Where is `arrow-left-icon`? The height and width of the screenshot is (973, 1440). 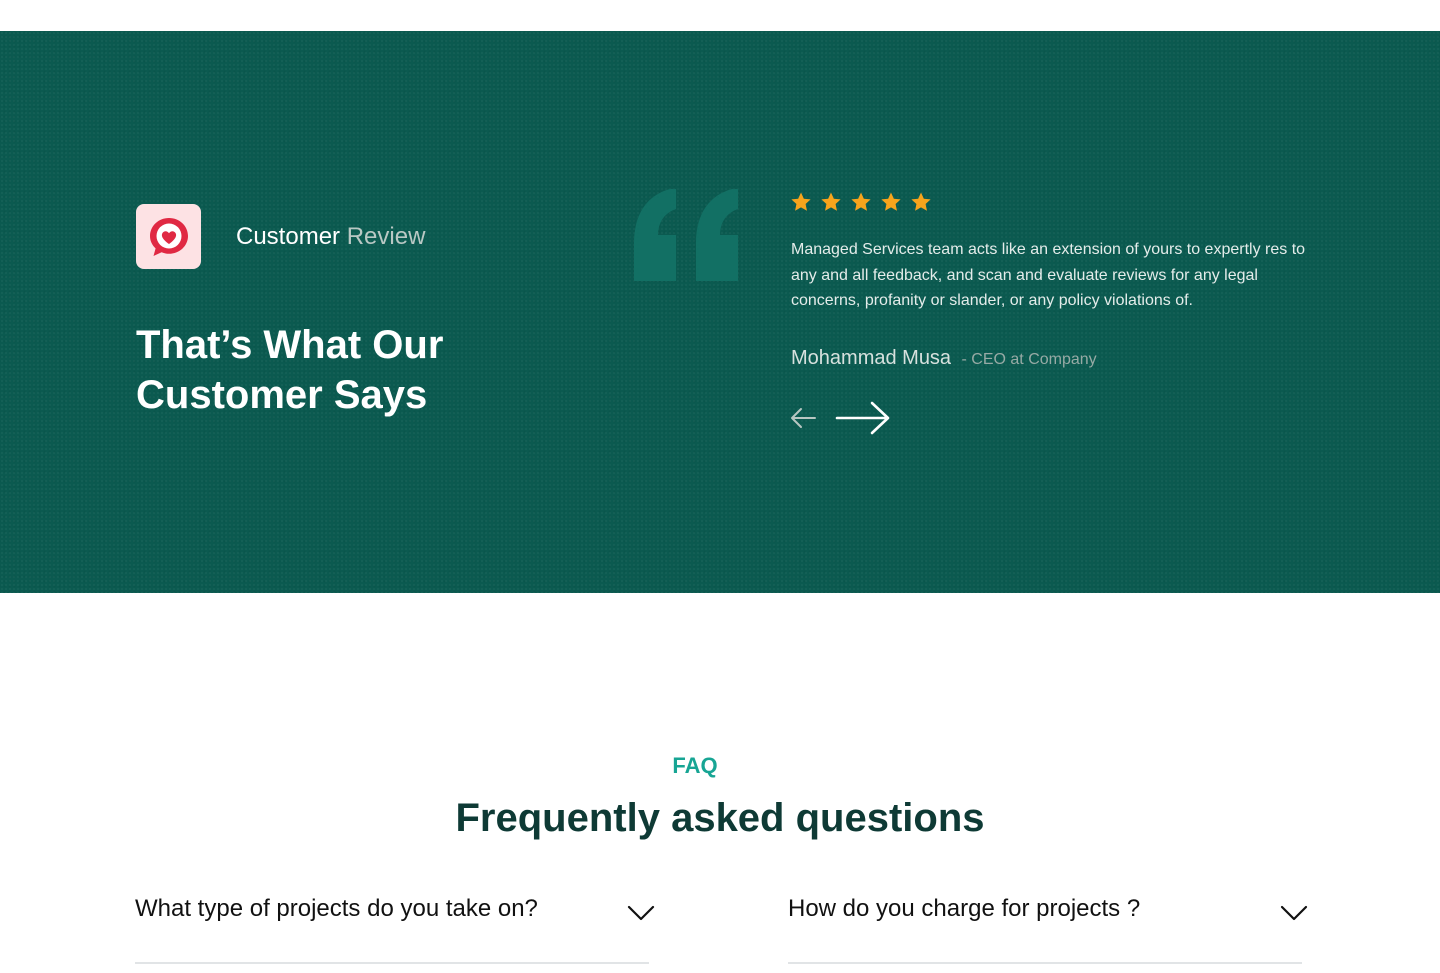
arrow-left-icon is located at coordinates (803, 418).